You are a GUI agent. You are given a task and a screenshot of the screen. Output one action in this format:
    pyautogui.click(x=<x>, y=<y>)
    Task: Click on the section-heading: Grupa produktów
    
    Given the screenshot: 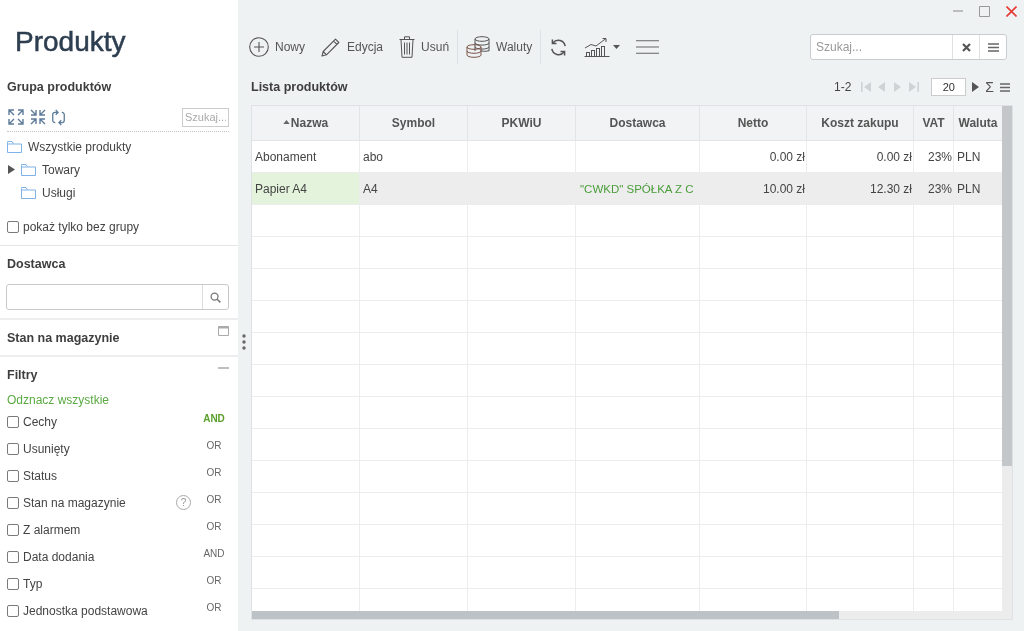 What is the action you would take?
    pyautogui.click(x=59, y=87)
    